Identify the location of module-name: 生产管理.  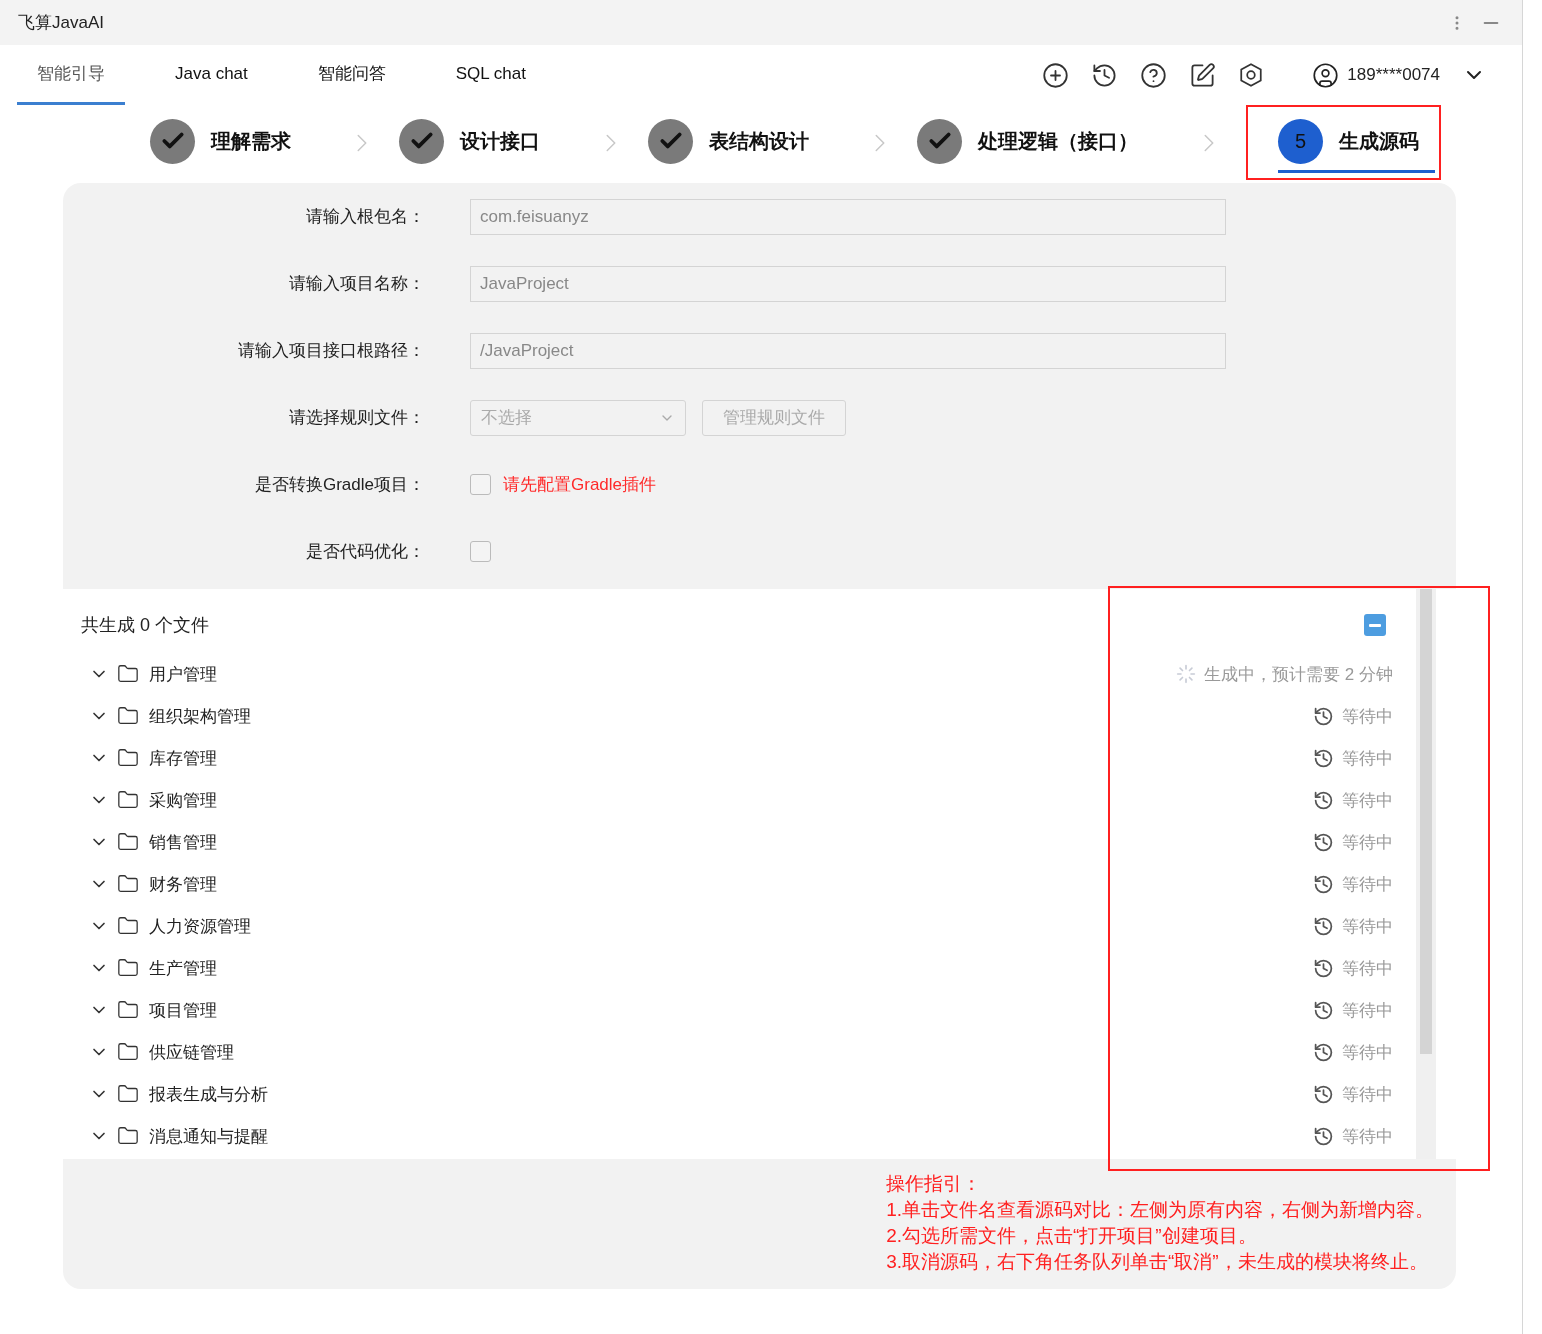
(183, 968).